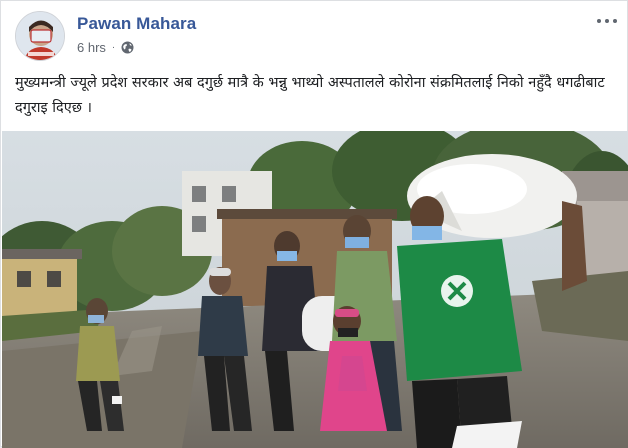  I want to click on globe-icon, so click(127, 47).